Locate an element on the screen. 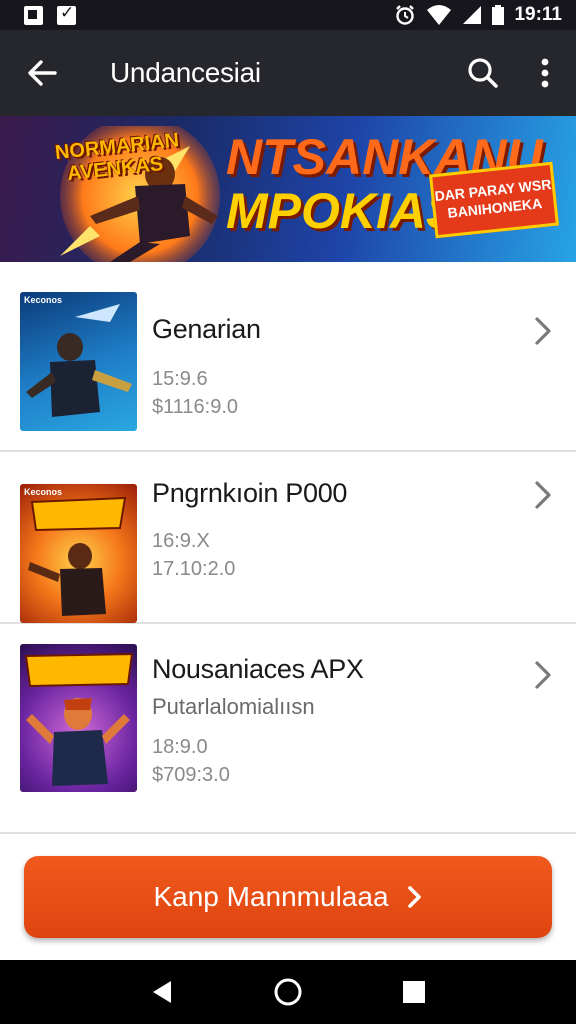  signal-icon is located at coordinates (472, 15).